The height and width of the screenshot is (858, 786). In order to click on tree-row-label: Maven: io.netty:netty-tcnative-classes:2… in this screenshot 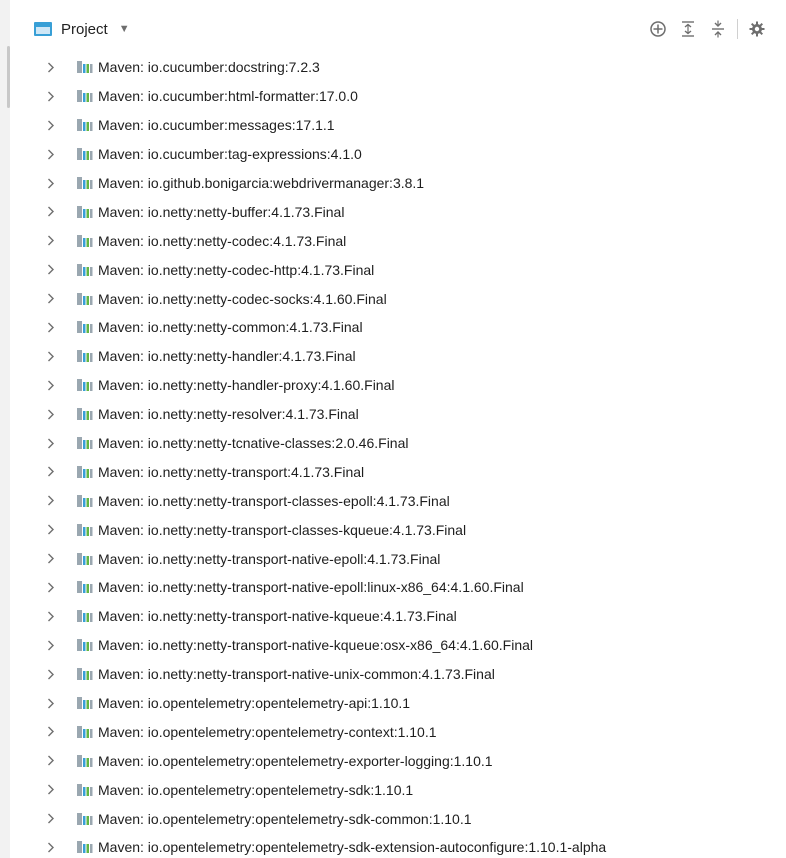, I will do `click(253, 443)`.